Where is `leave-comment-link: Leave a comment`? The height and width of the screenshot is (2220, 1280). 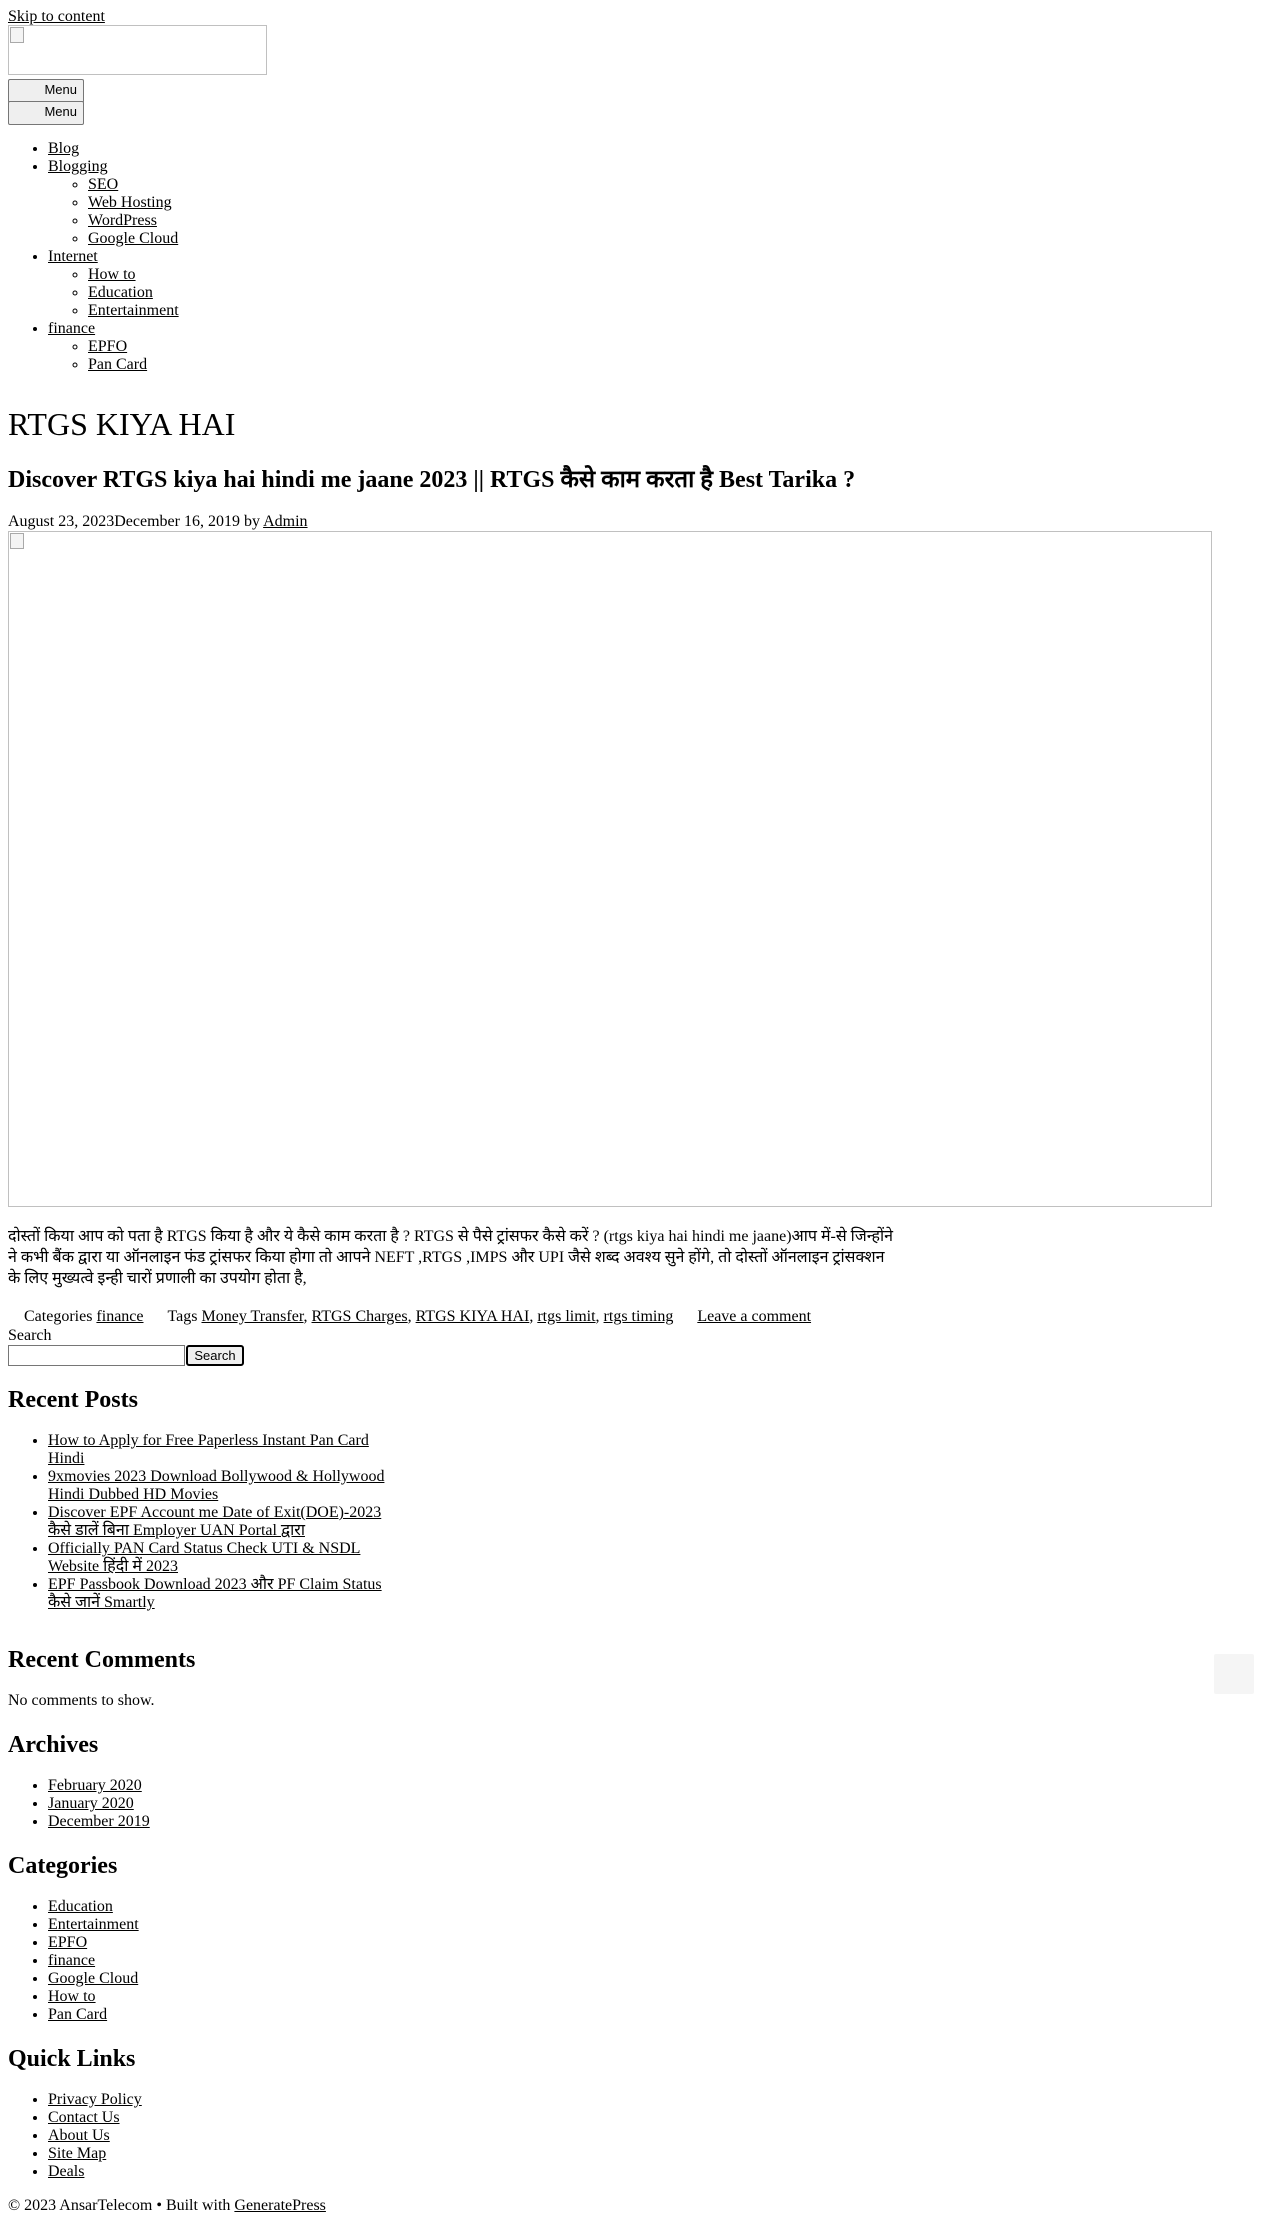 leave-comment-link: Leave a comment is located at coordinates (754, 1316).